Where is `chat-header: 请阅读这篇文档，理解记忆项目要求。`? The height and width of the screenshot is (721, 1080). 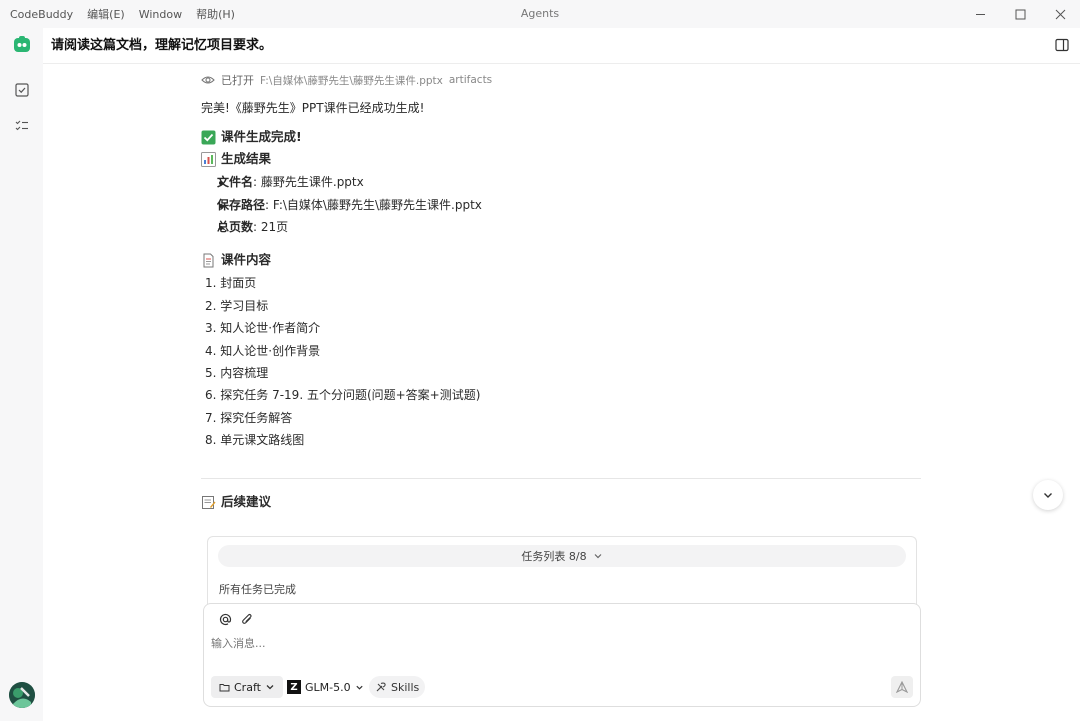
chat-header: 请阅读这篇文档，理解记忆项目要求。 is located at coordinates (561, 46).